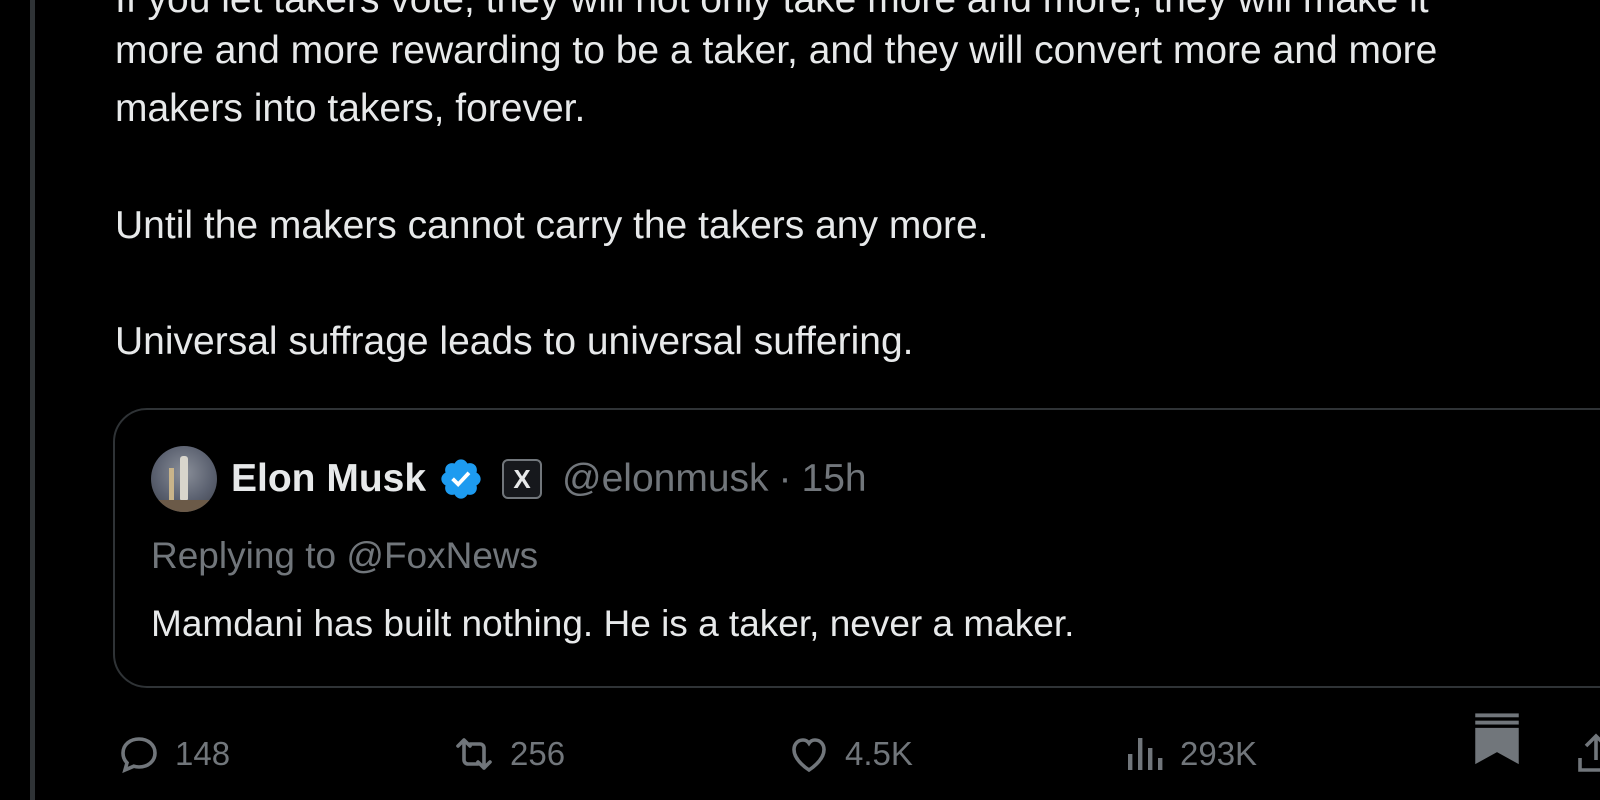  I want to click on share-button, so click(1586, 754).